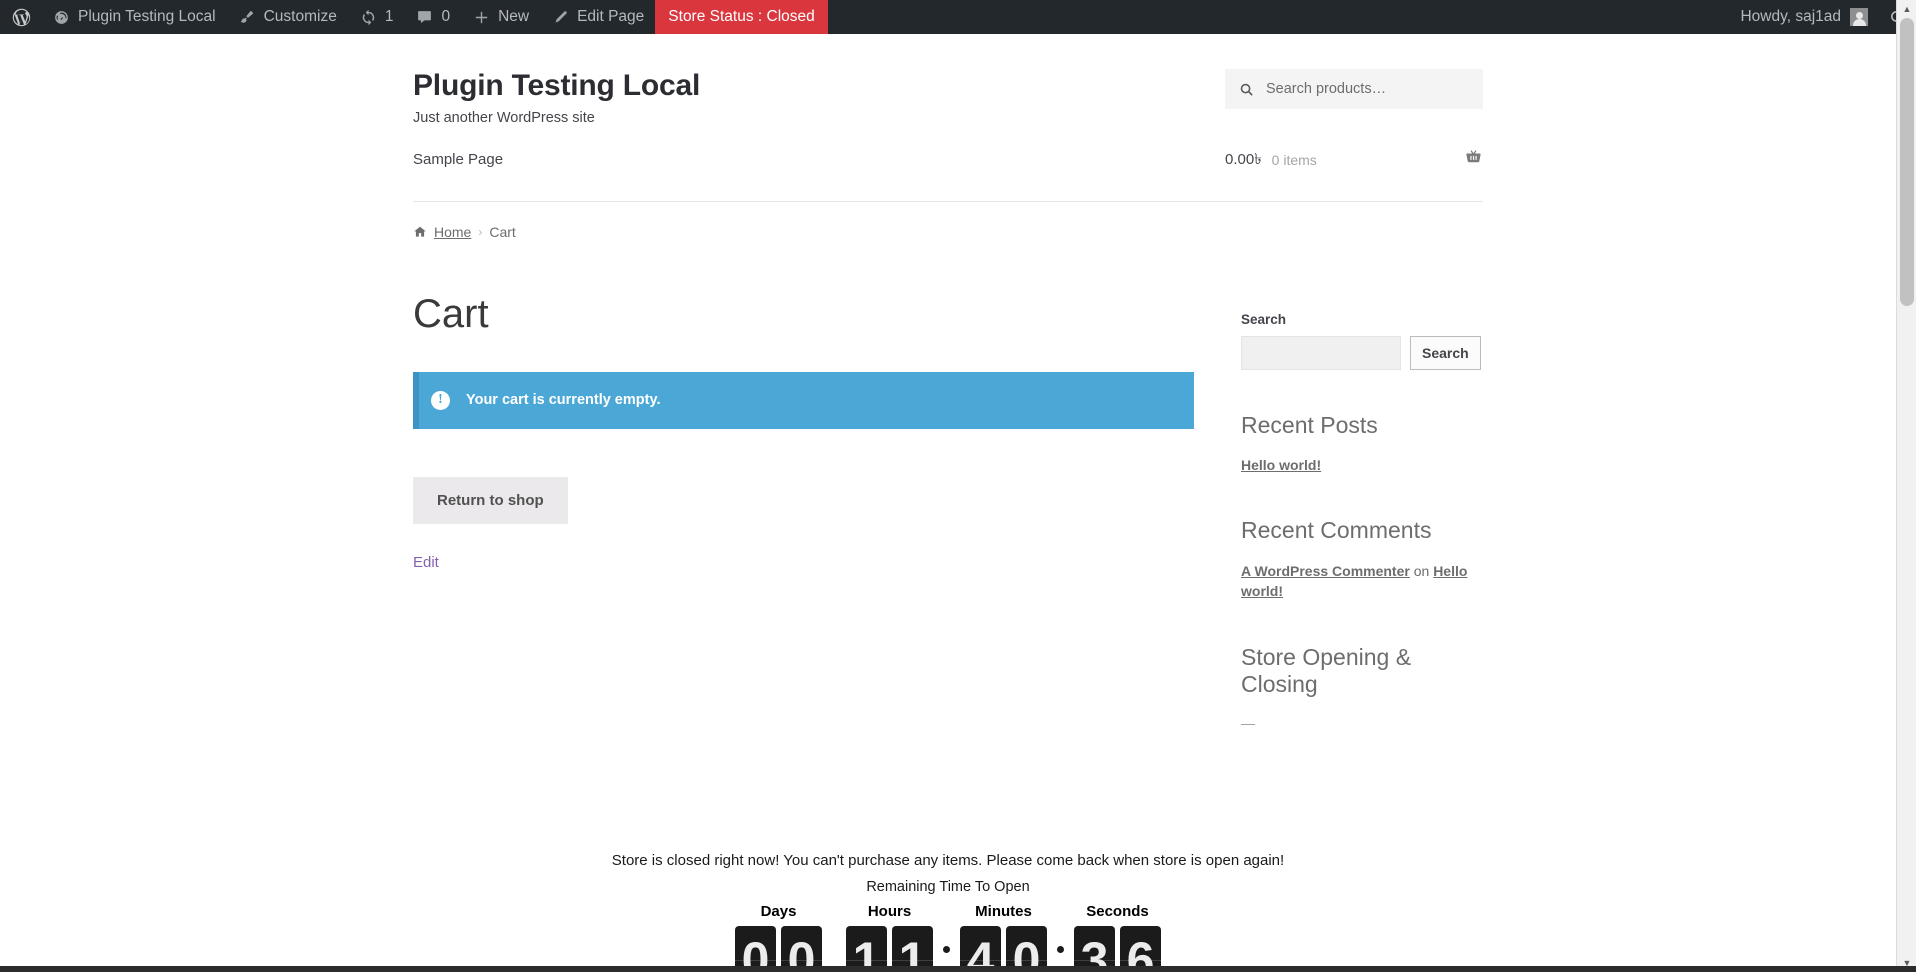 This screenshot has height=972, width=1916. I want to click on countdown-minutes: Minutes 4 0, so click(1003, 937).